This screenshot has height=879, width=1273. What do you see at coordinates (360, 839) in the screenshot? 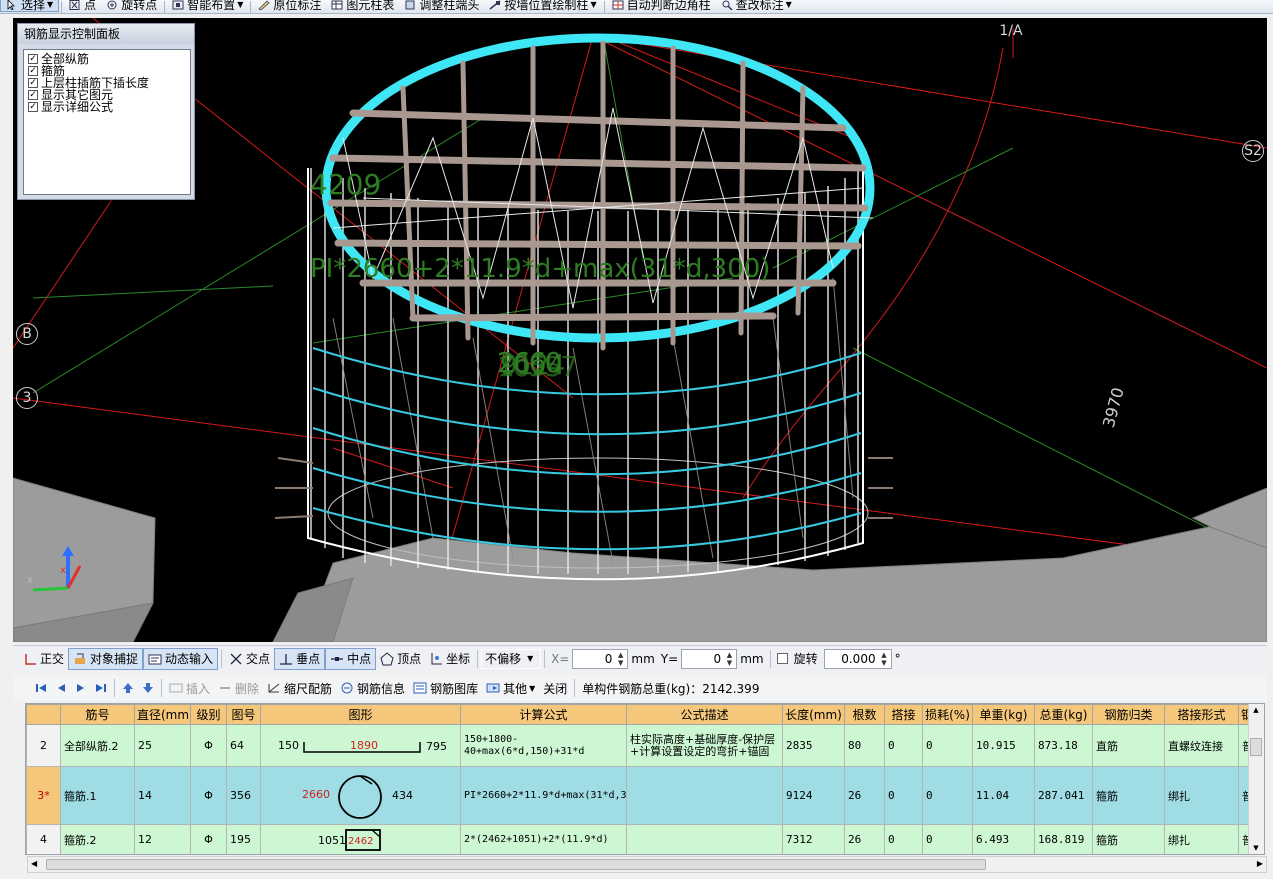
I see `cell-shape: 1051 2462` at bounding box center [360, 839].